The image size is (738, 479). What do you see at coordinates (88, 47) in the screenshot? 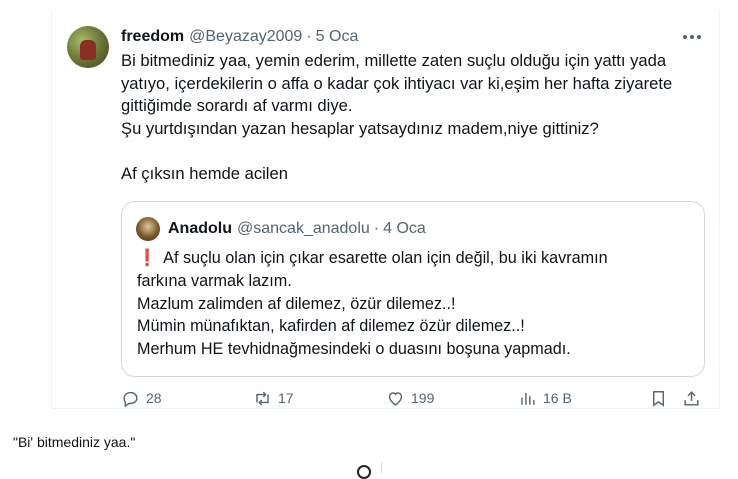
I see `author-avatar` at bounding box center [88, 47].